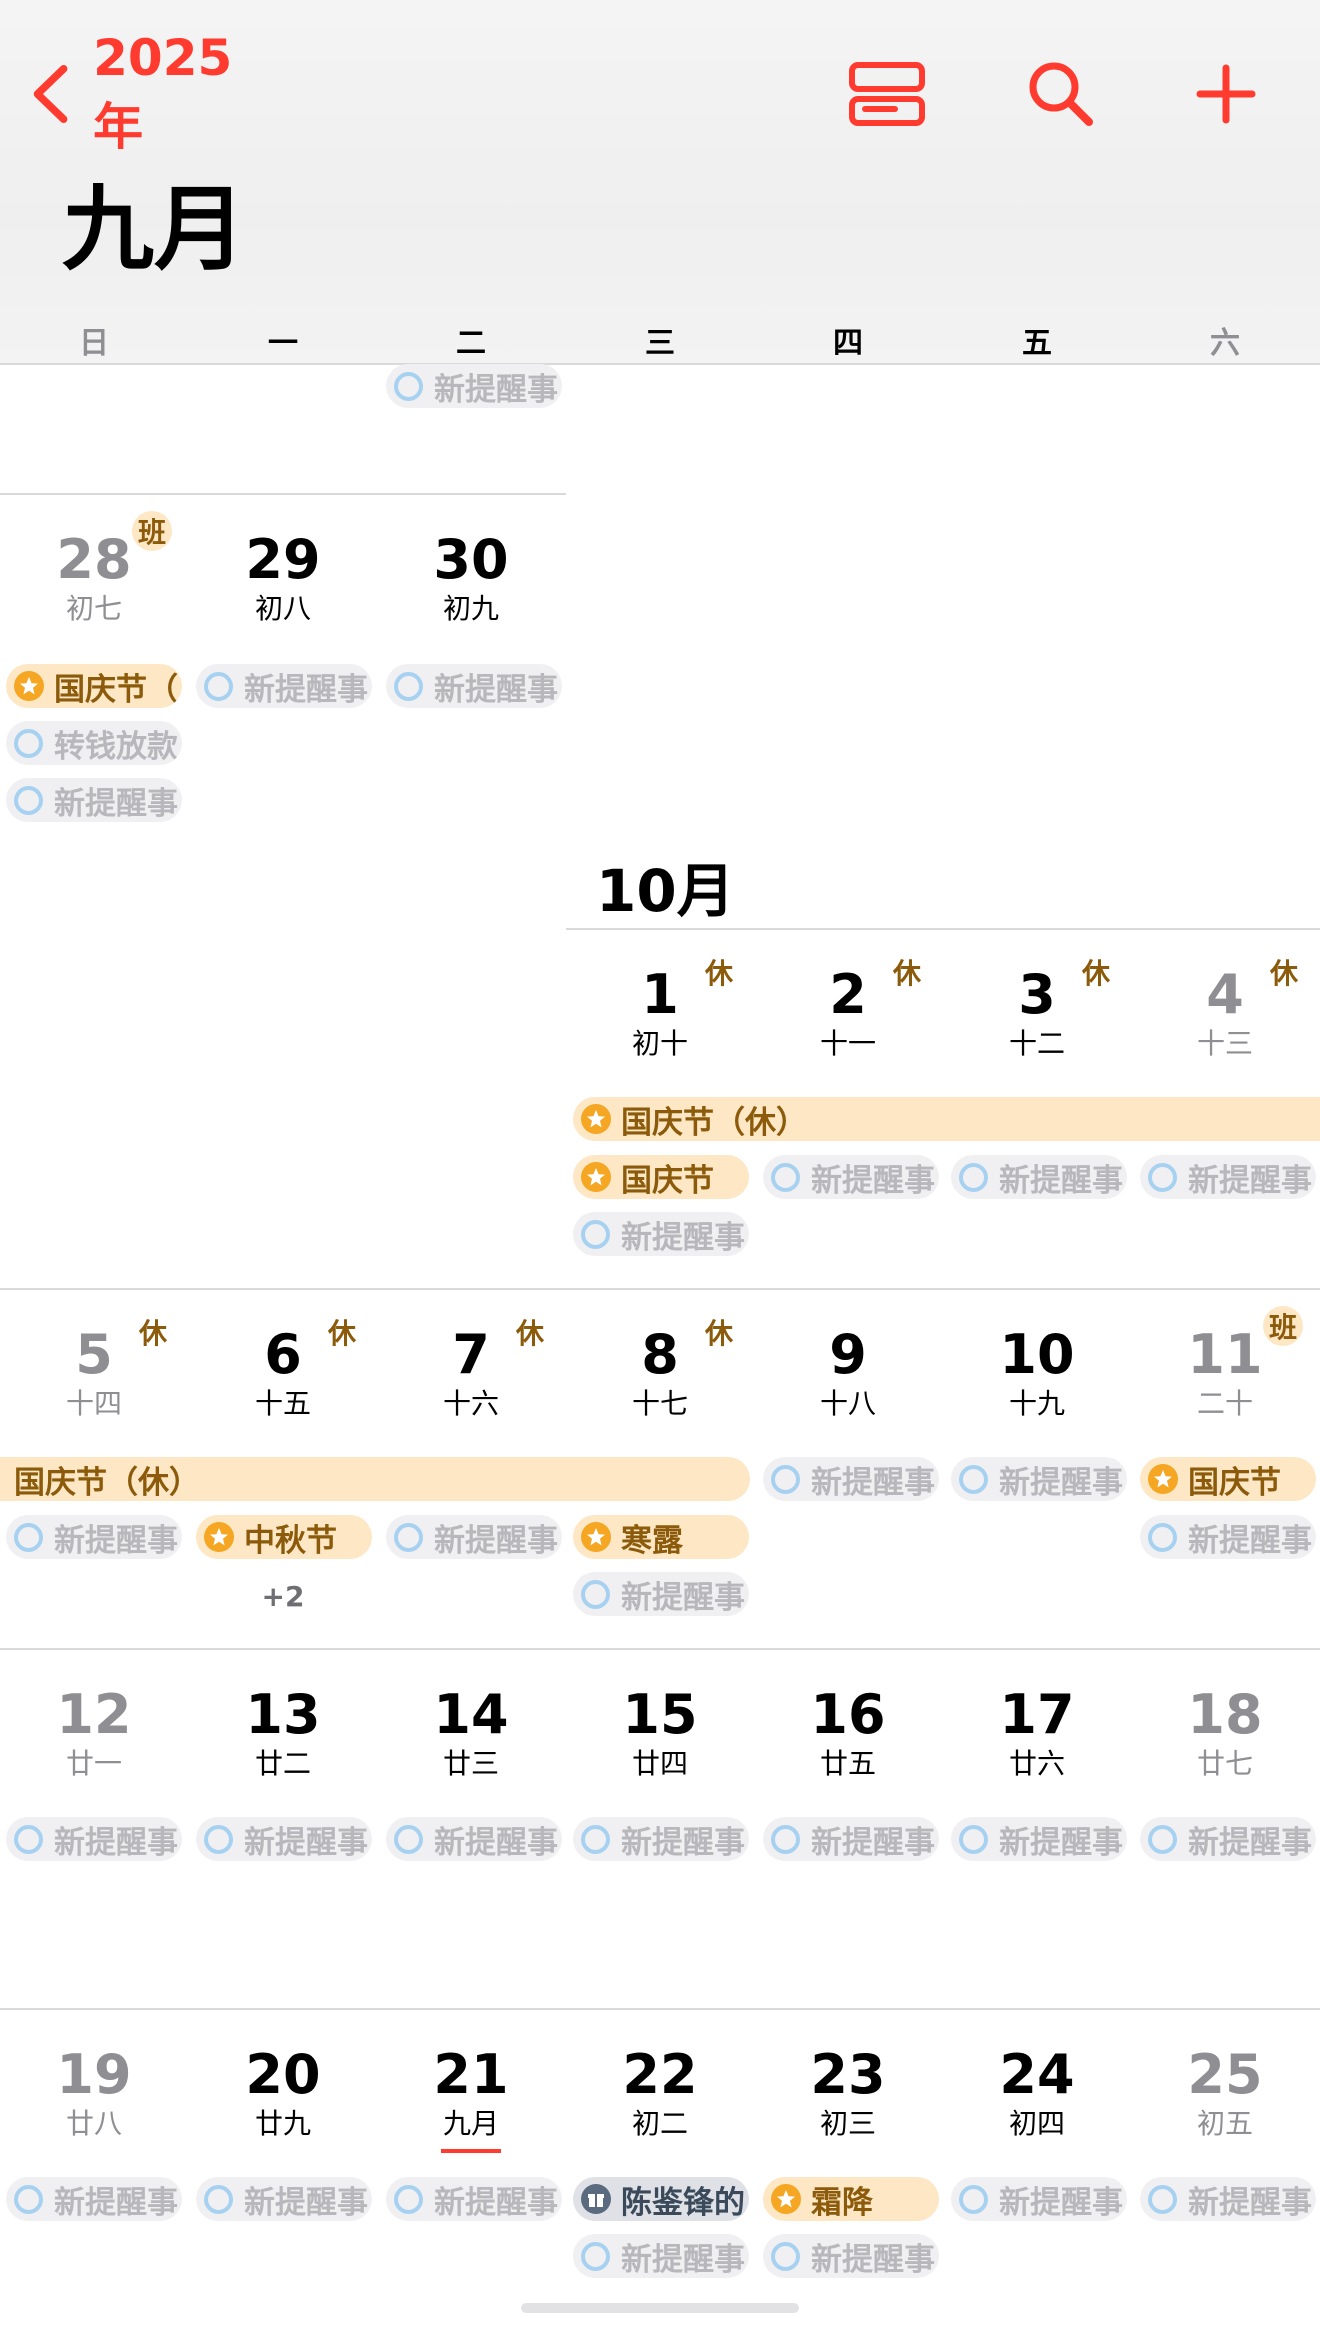  I want to click on birthday-pill: 陈鉴锋的, so click(661, 2199).